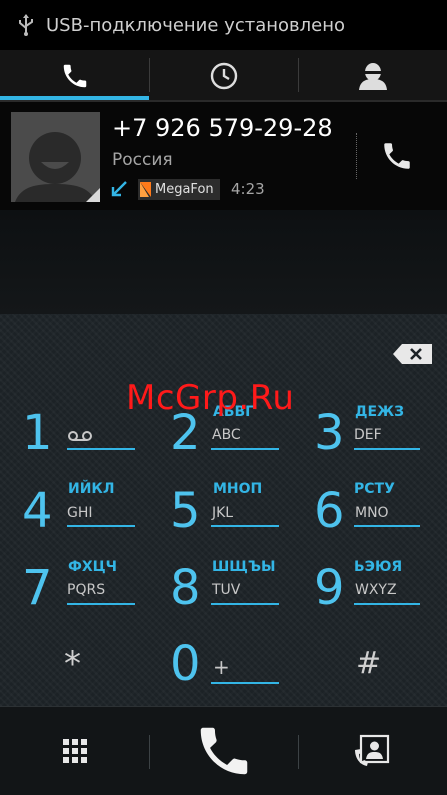 The height and width of the screenshot is (795, 447). I want to click on carrier-badge: MegaFon, so click(179, 189).